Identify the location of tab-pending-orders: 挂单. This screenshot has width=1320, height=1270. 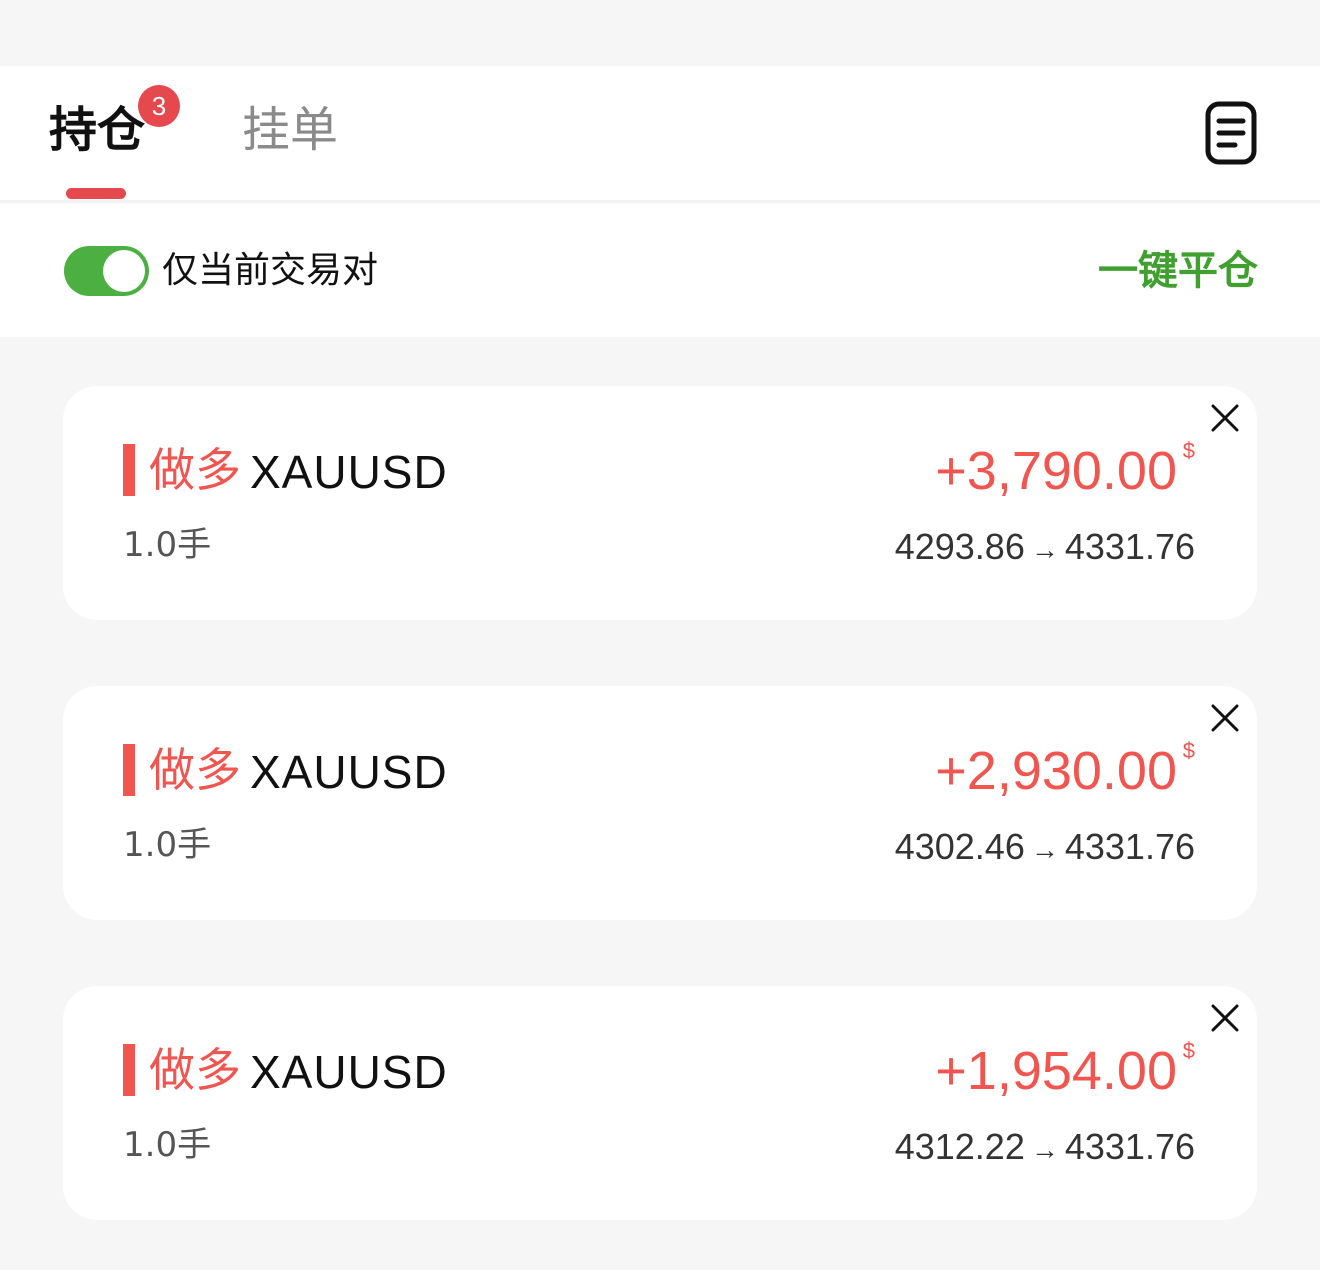
(290, 130).